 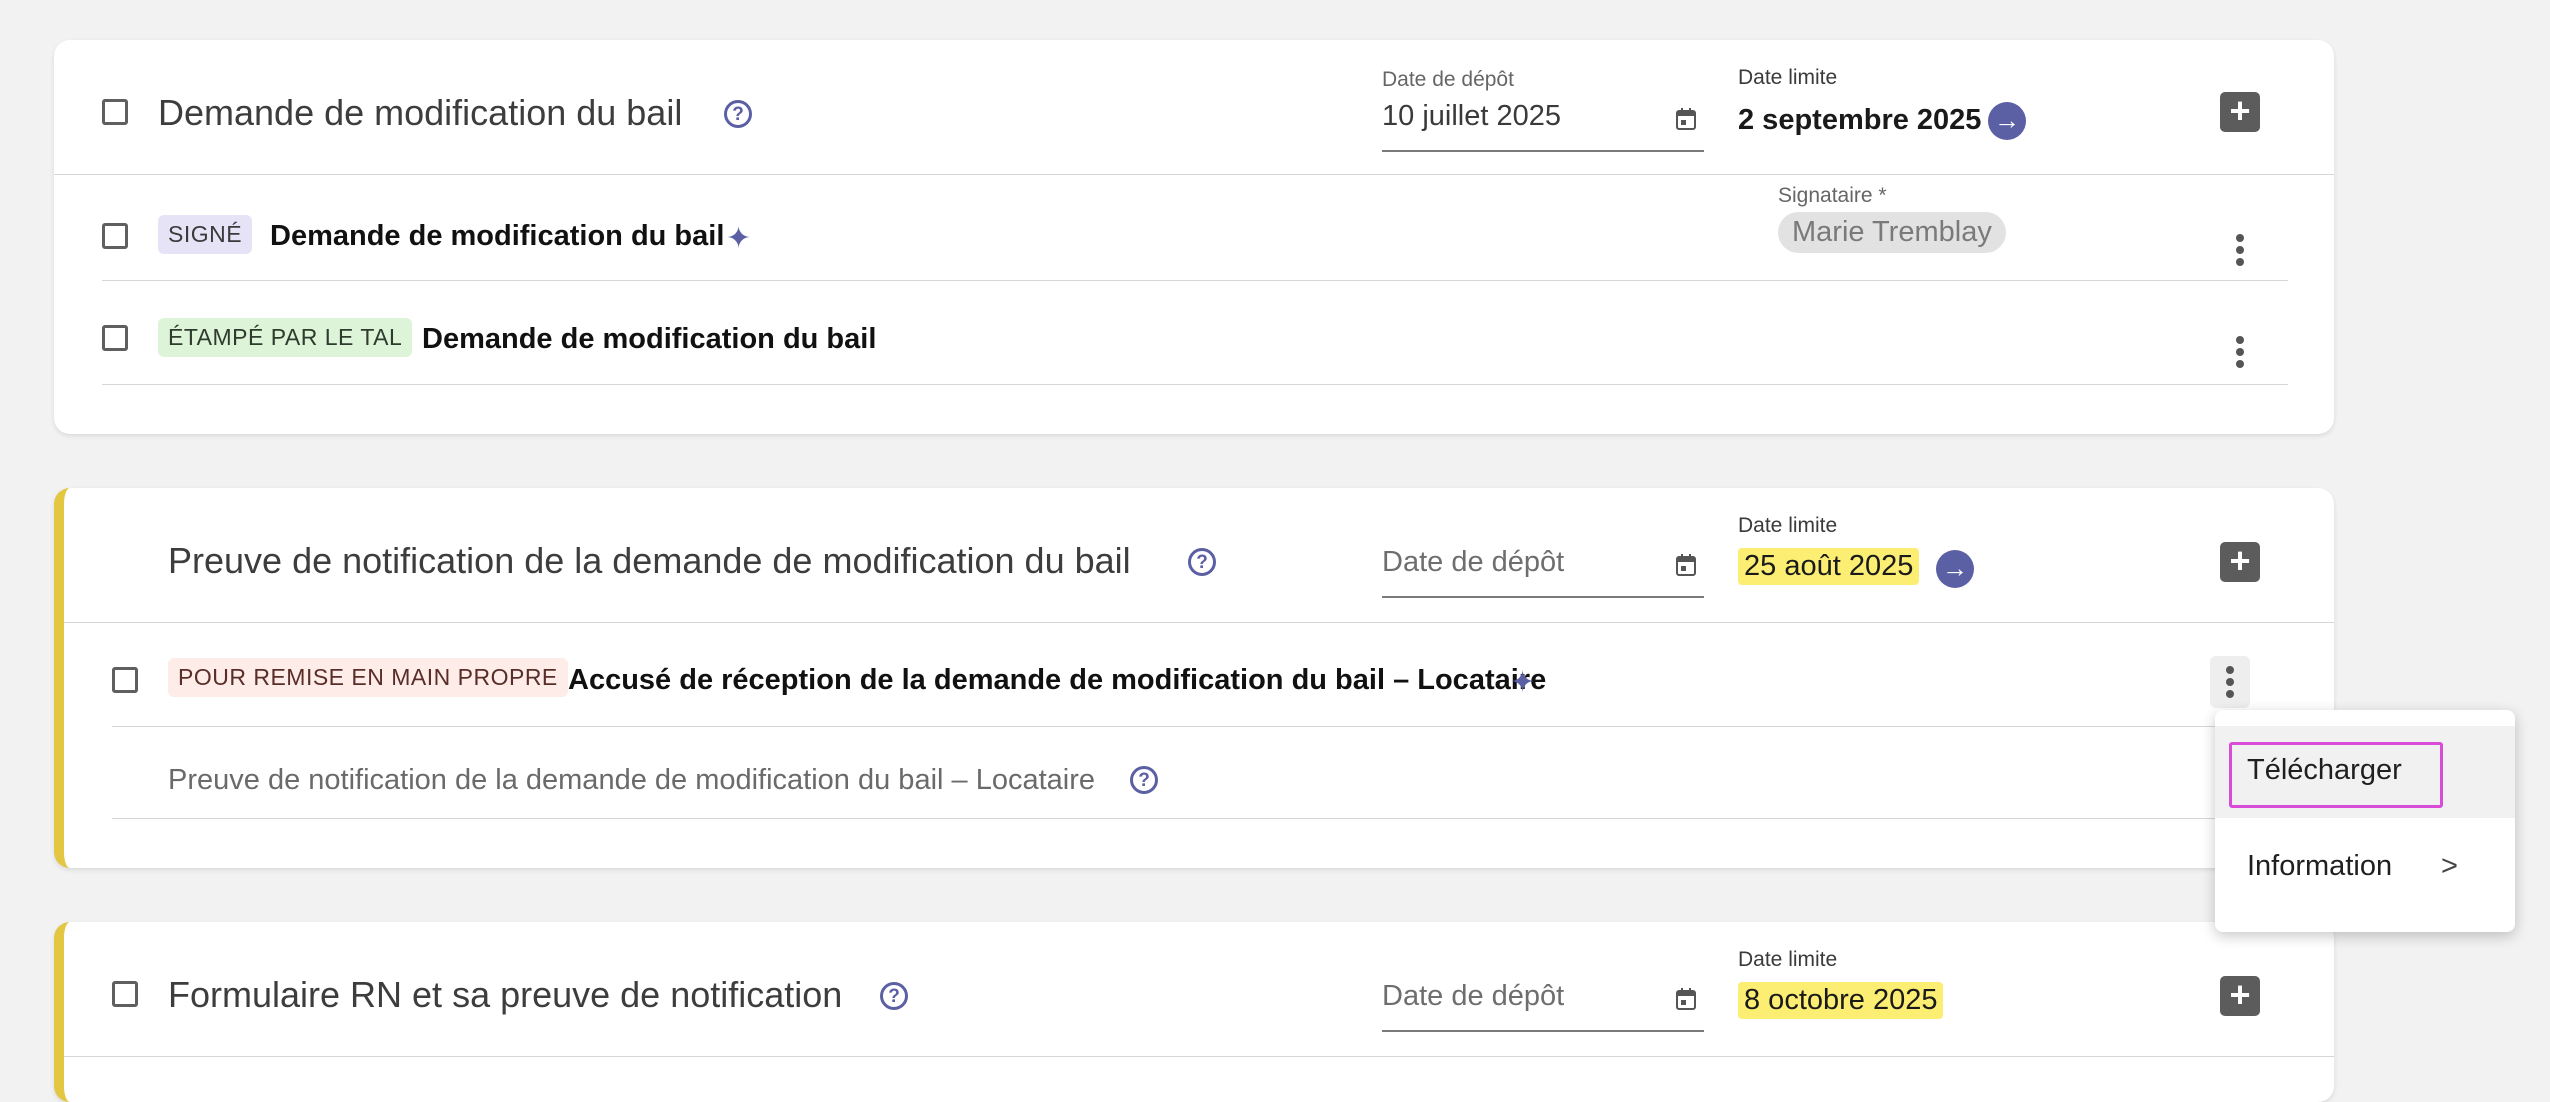 What do you see at coordinates (2365, 821) in the screenshot?
I see `context-menu: Télécharger Information >` at bounding box center [2365, 821].